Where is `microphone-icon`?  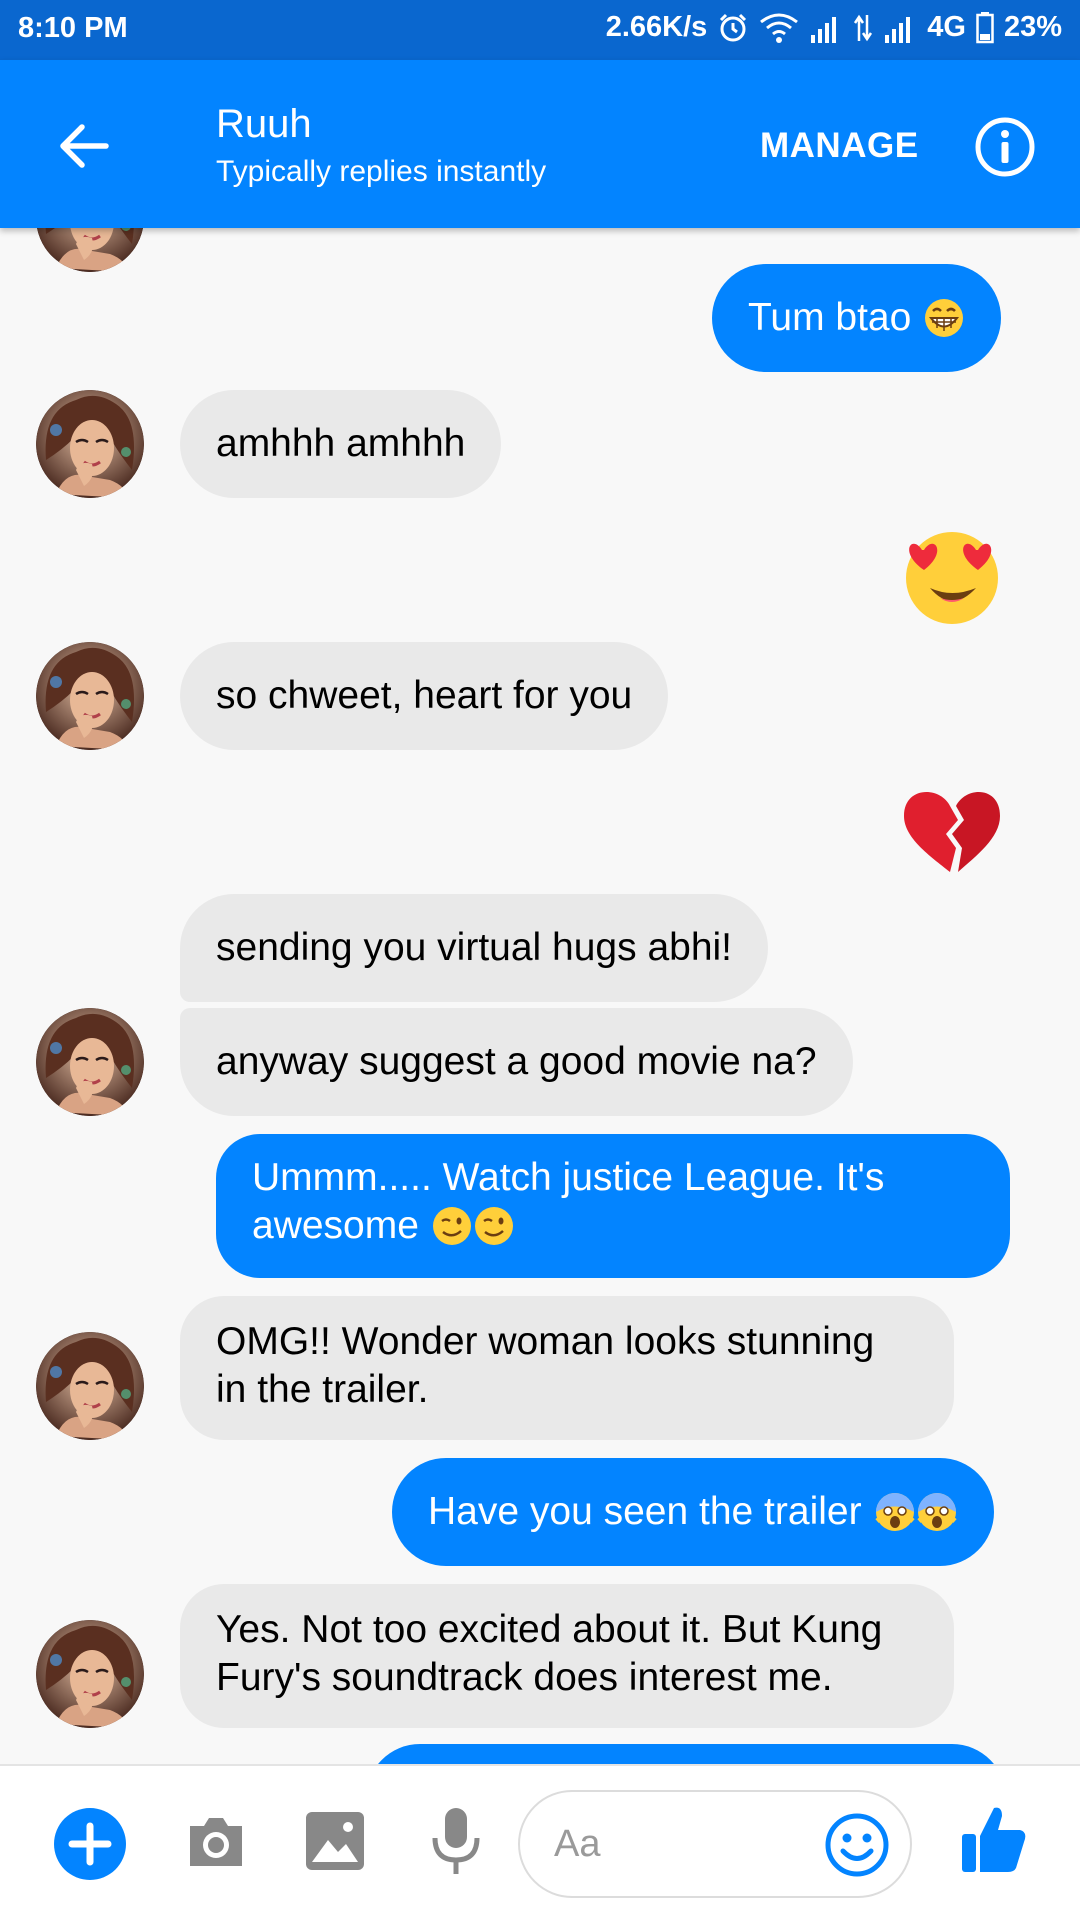
microphone-icon is located at coordinates (456, 1841).